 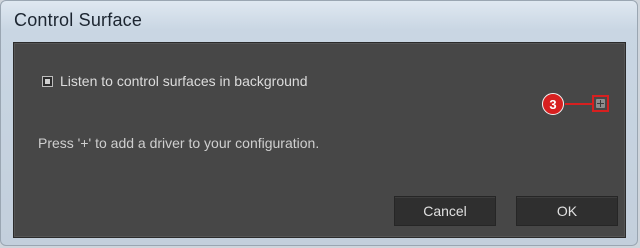 What do you see at coordinates (445, 211) in the screenshot?
I see `cancel-button: Cancel` at bounding box center [445, 211].